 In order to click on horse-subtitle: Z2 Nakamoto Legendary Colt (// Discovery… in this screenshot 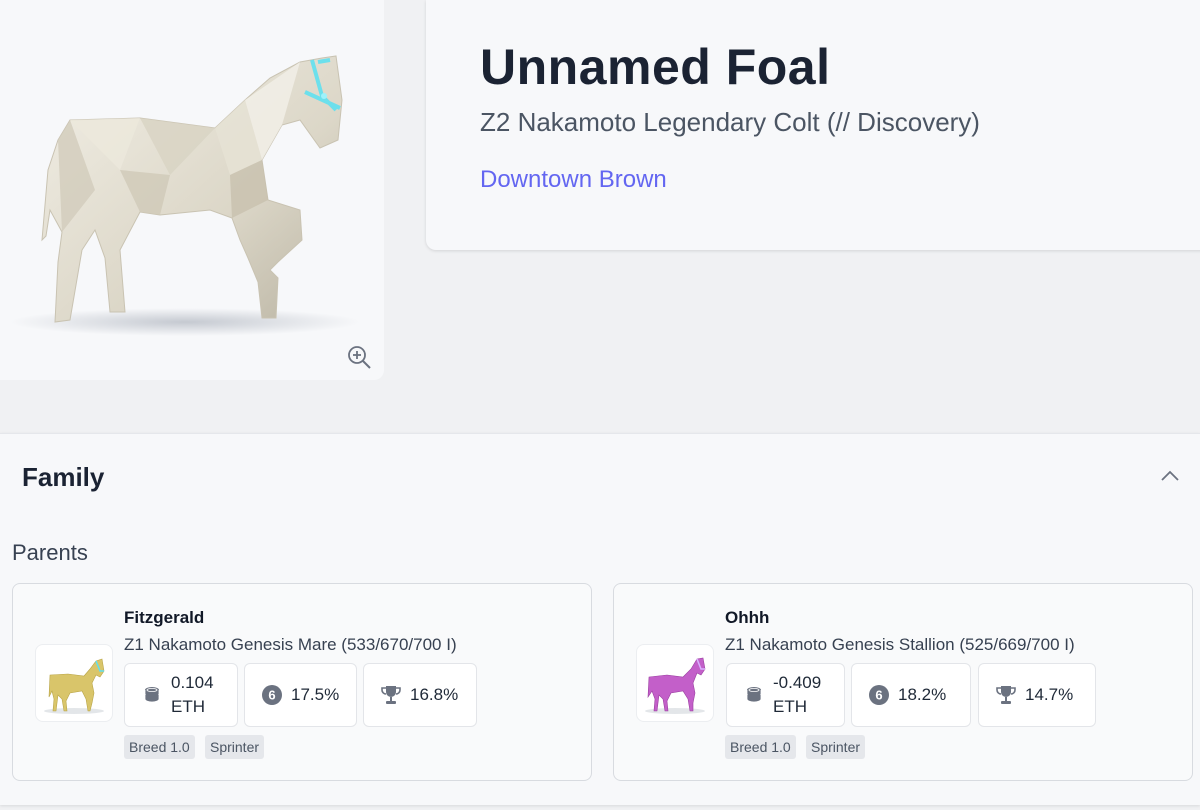, I will do `click(730, 122)`.